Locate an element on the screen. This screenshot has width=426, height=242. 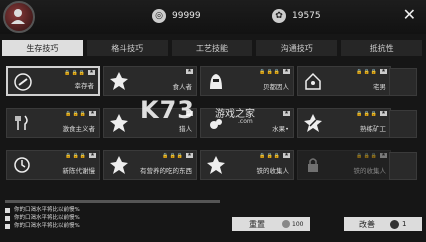
perk-survivor: 🔒🔒🔒 ★ 幸存者 is located at coordinates (53, 81).